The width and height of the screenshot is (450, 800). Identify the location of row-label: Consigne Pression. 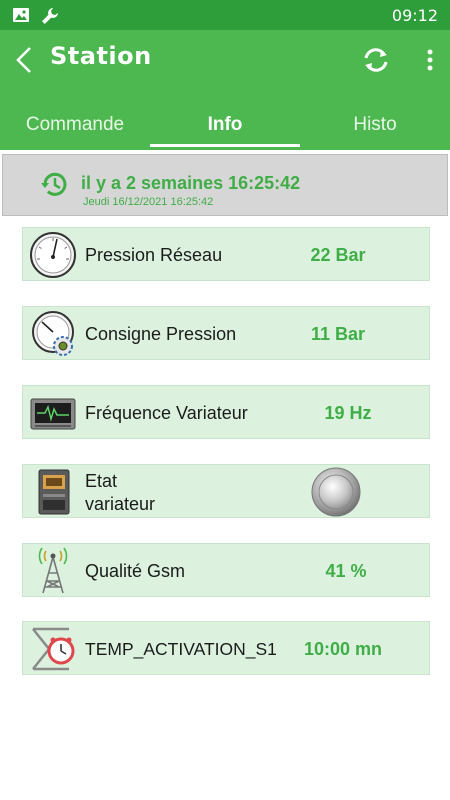
(161, 334).